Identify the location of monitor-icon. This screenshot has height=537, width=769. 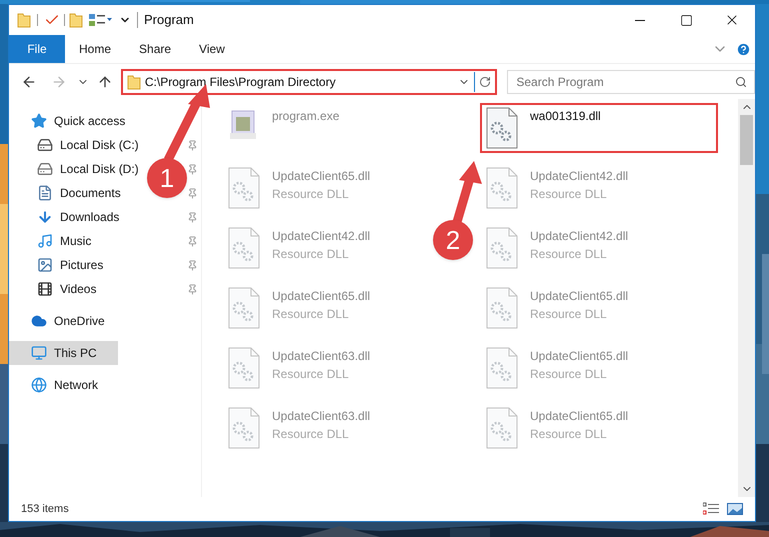
(39, 353).